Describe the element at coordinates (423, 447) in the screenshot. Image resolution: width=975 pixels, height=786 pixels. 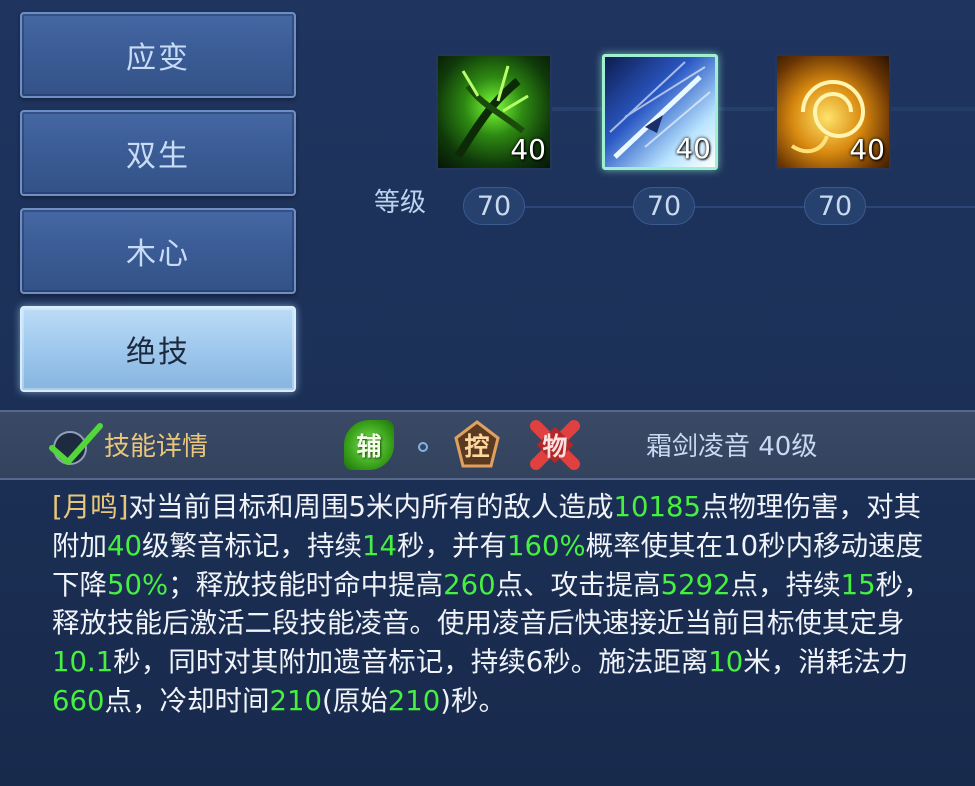
I see `separator-dot` at that location.